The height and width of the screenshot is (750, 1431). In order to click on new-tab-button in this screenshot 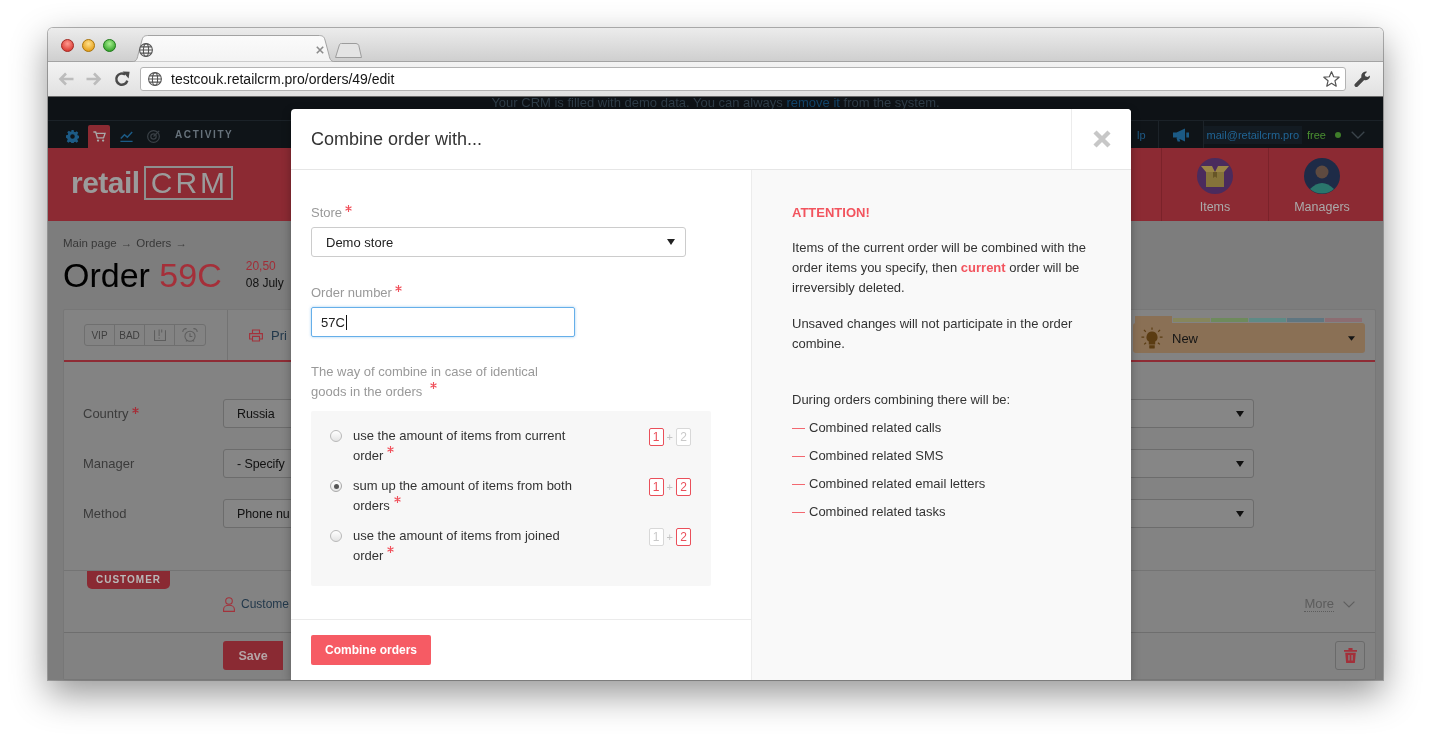, I will do `click(348, 50)`.